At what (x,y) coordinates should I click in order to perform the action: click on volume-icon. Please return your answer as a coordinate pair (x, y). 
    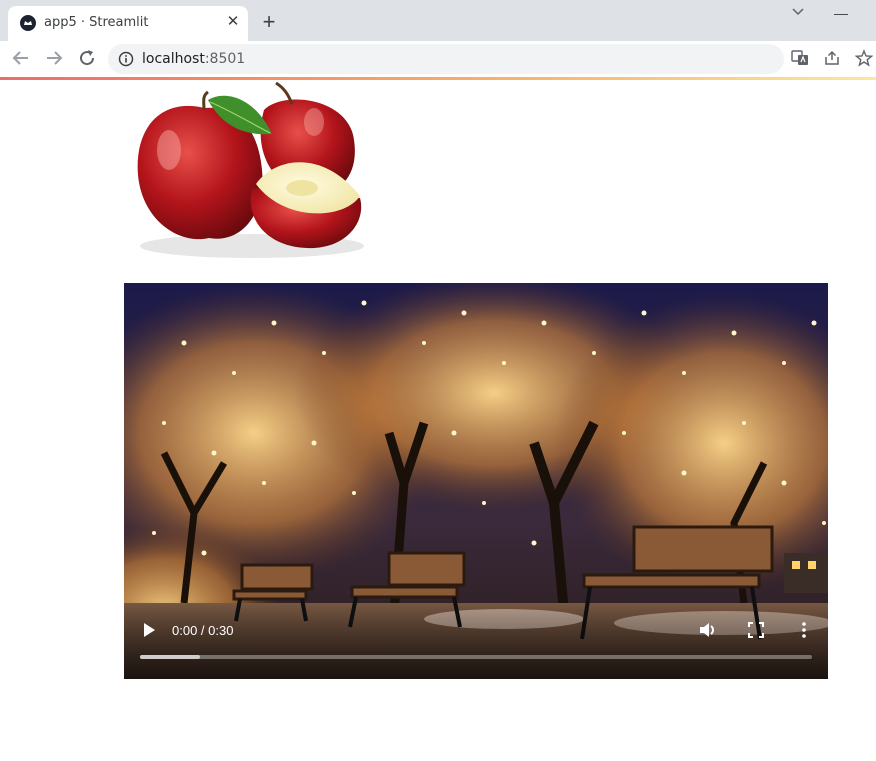
    Looking at the image, I should click on (708, 630).